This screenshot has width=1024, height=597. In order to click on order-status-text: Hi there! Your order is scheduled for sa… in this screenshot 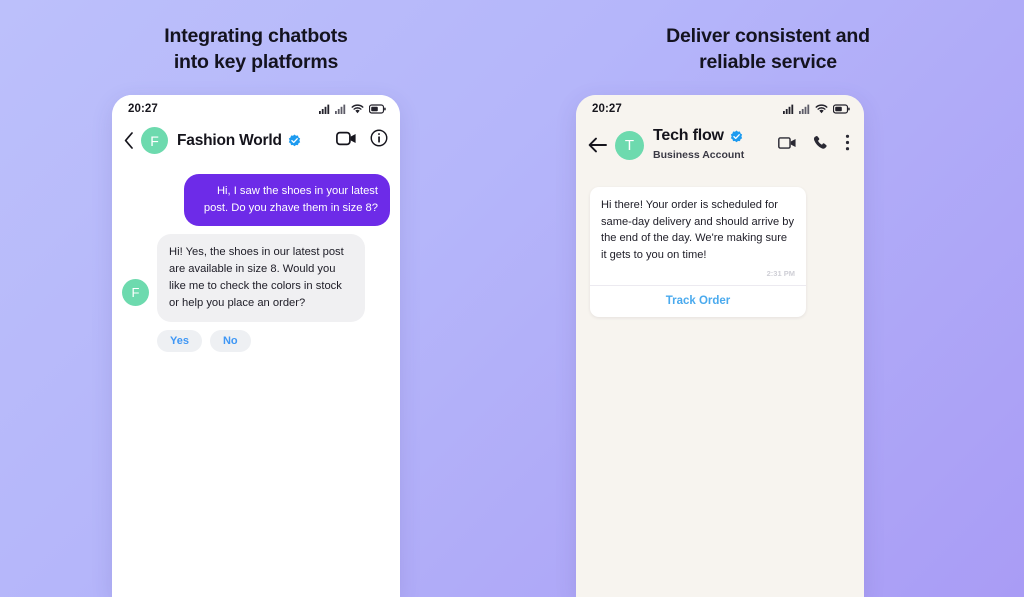, I will do `click(698, 230)`.